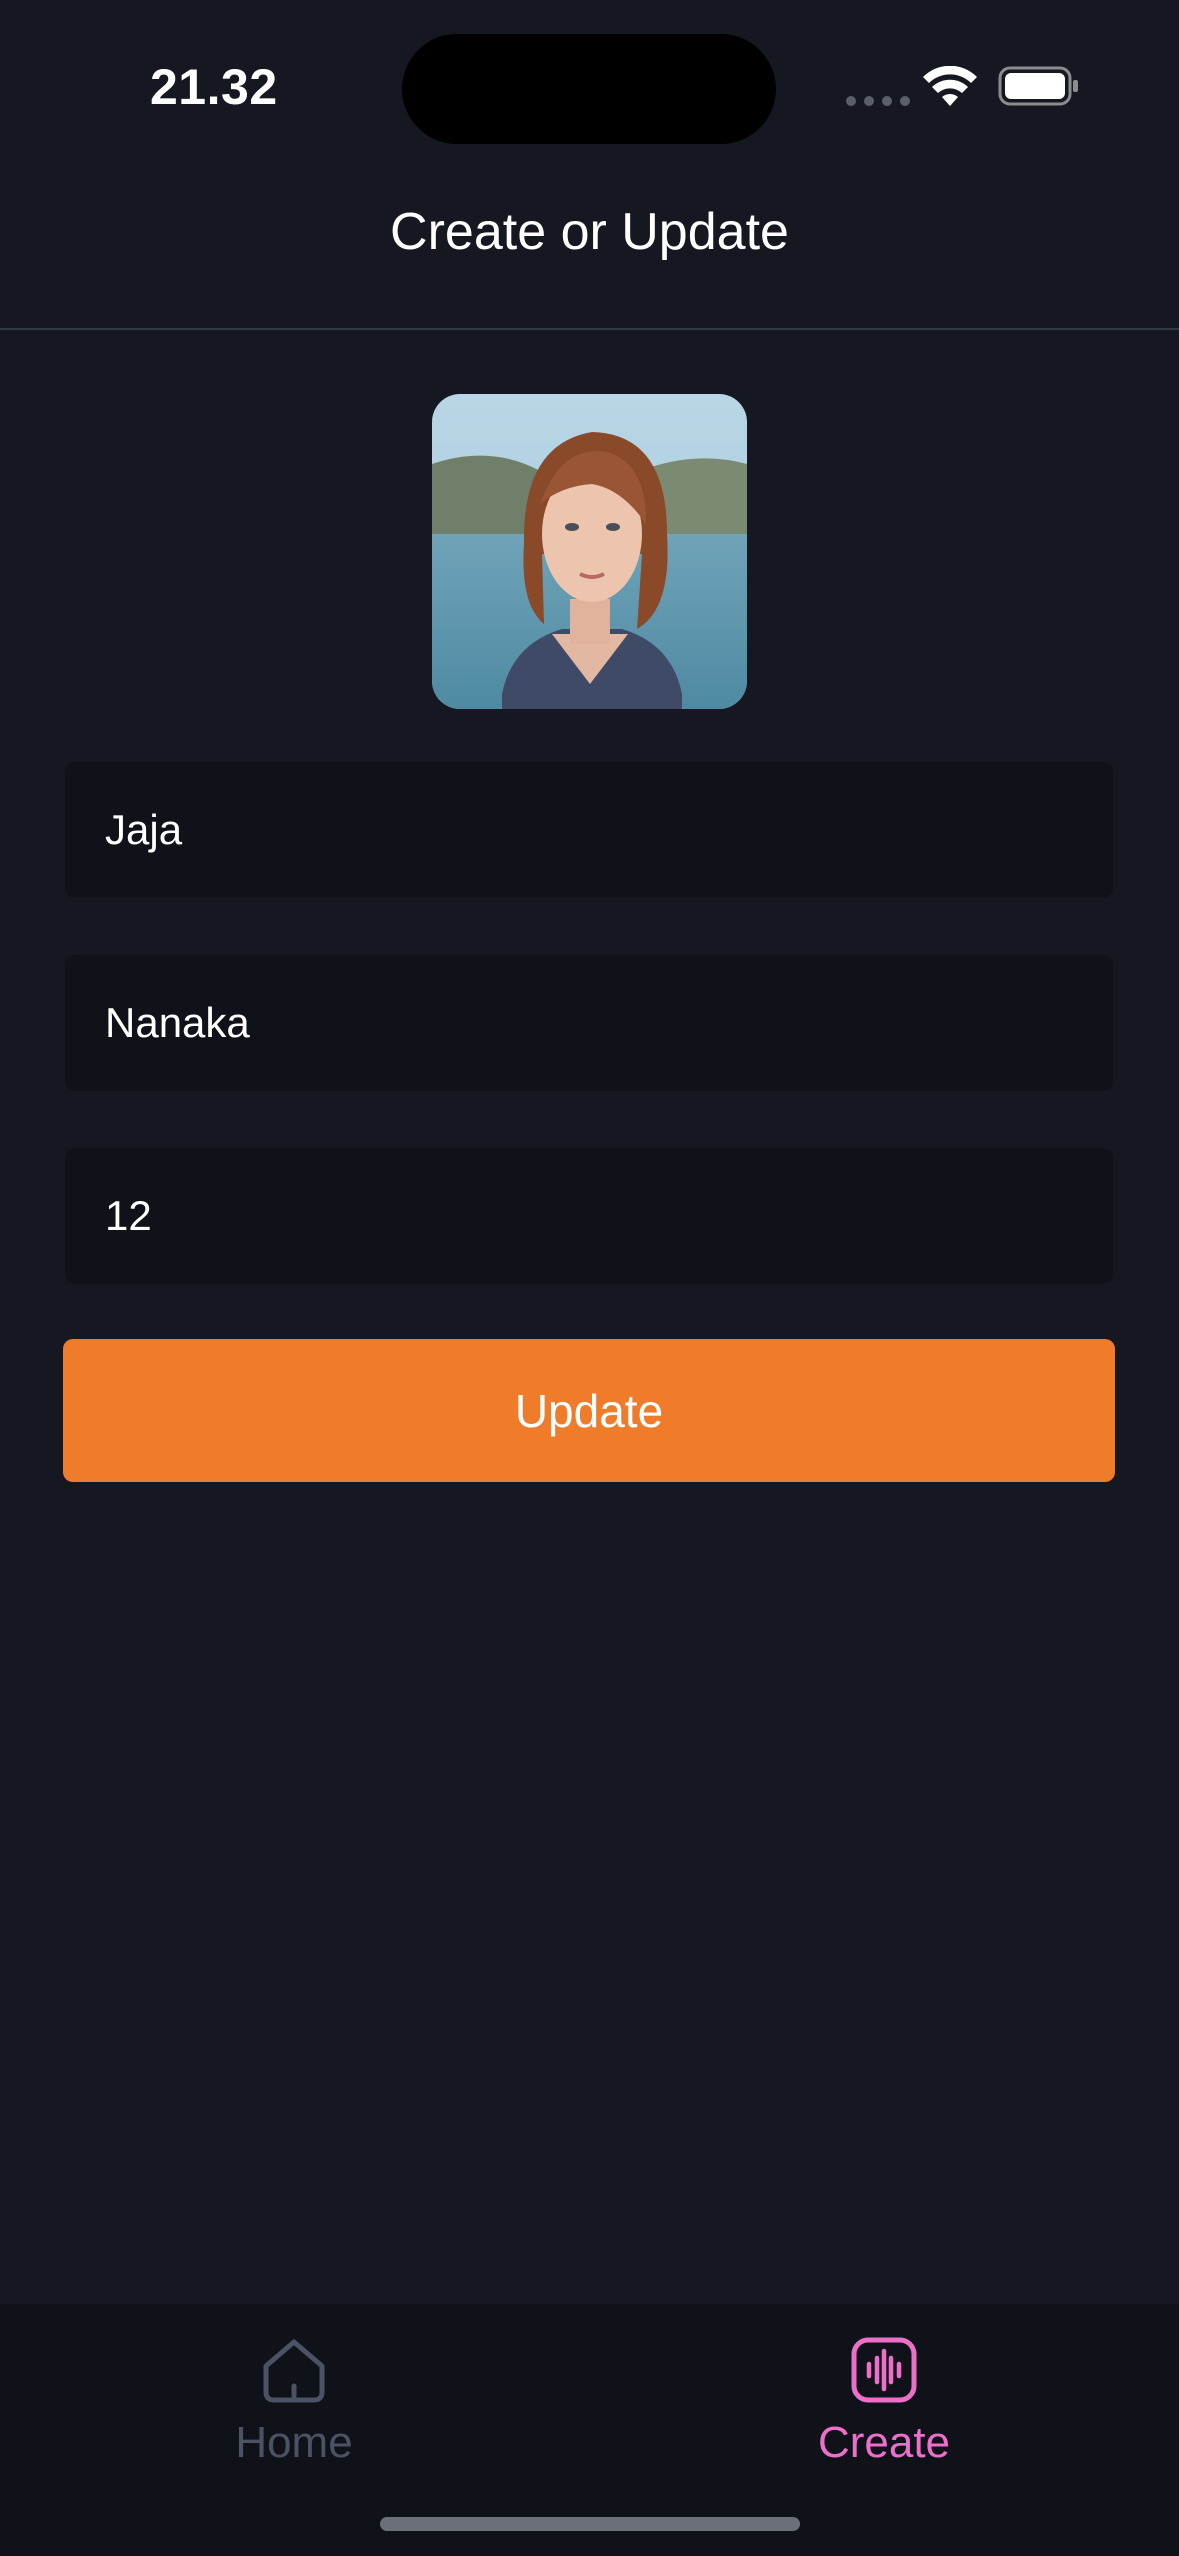  I want to click on tab-home: Home, so click(294, 2409).